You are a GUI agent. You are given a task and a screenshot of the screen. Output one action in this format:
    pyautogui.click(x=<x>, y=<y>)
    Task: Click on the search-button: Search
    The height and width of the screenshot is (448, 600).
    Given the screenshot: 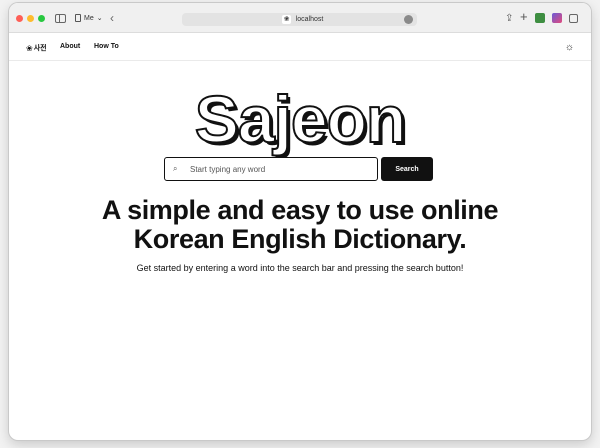 What is the action you would take?
    pyautogui.click(x=407, y=169)
    